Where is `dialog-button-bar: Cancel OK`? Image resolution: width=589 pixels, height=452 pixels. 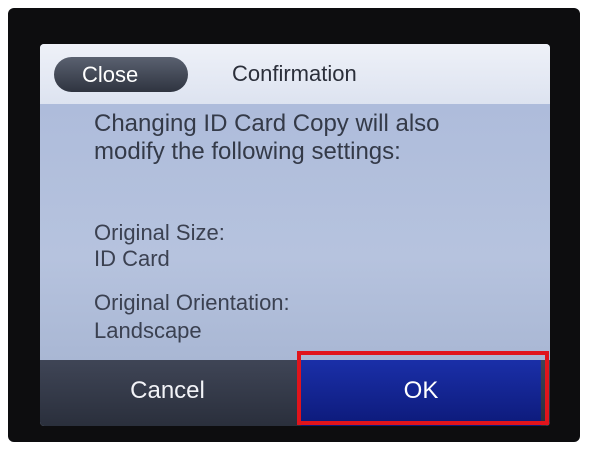
dialog-button-bar: Cancel OK is located at coordinates (295, 393).